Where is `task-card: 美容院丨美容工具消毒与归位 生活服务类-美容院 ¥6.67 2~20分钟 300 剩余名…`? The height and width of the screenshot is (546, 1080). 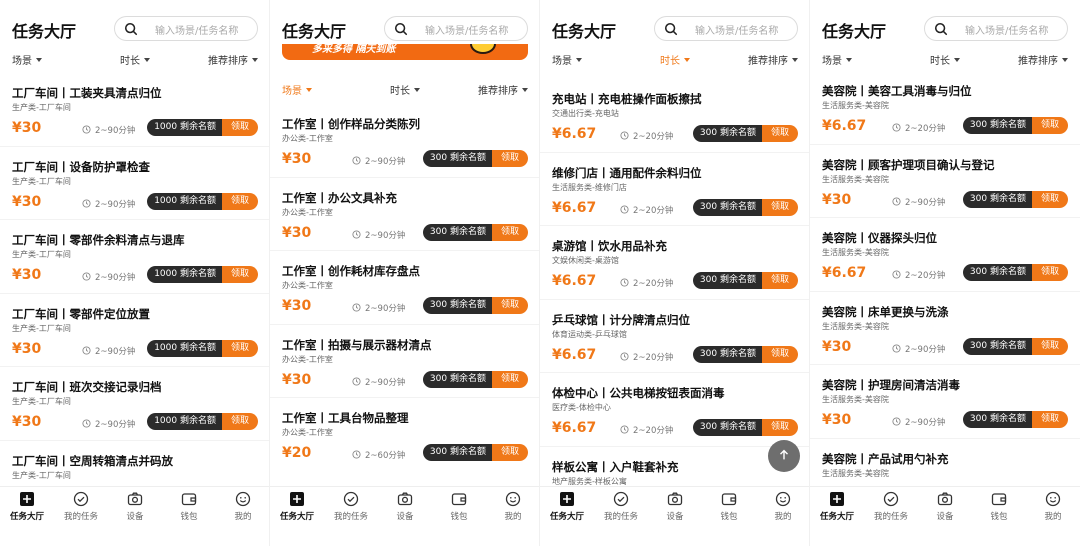
task-card: 美容院丨美容工具消毒与归位 生活服务类-美容院 ¥6.67 2~20分钟 300 剩余名… is located at coordinates (945, 107).